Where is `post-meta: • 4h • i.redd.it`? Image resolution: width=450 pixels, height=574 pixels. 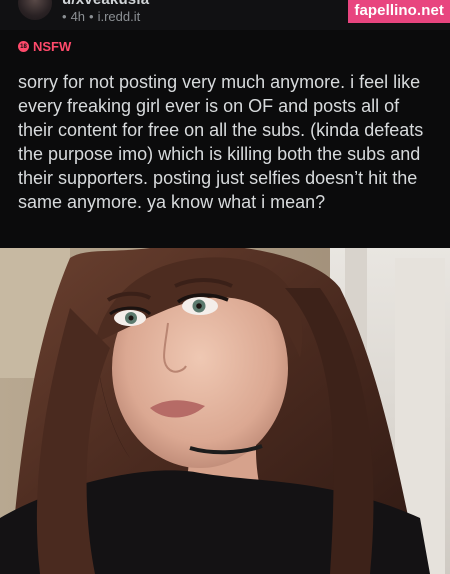 post-meta: • 4h • i.redd.it is located at coordinates (101, 16).